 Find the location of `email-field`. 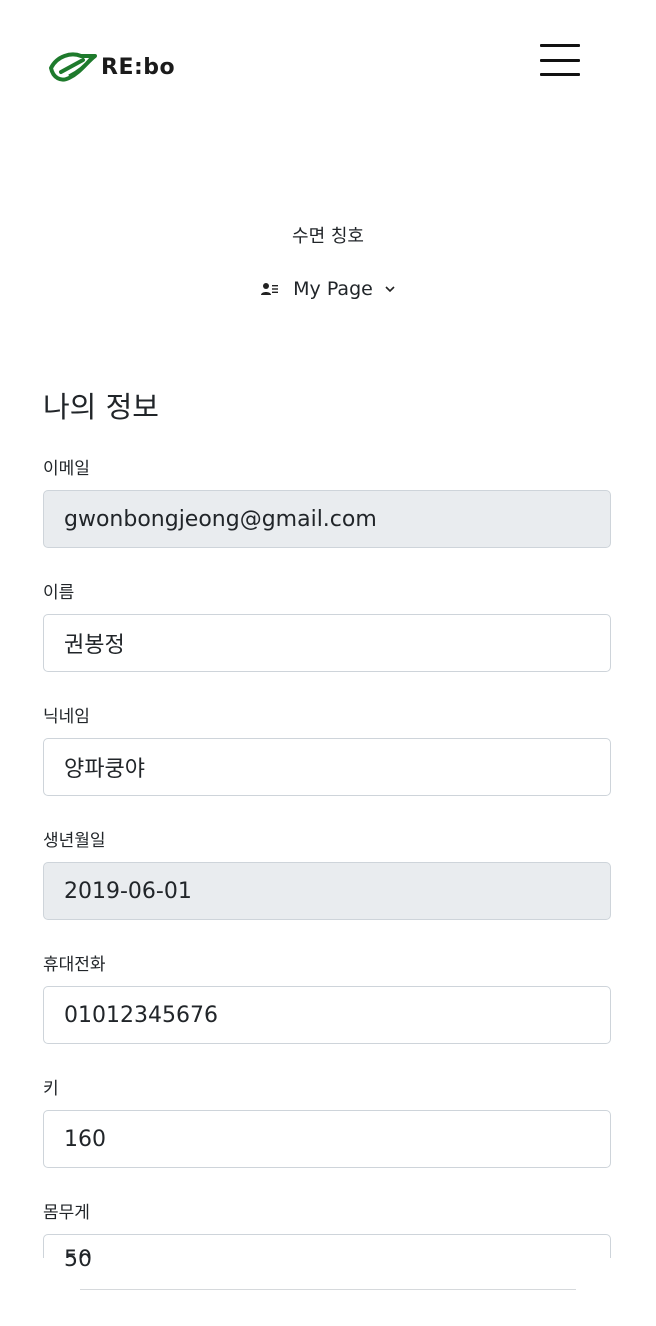

email-field is located at coordinates (327, 519).